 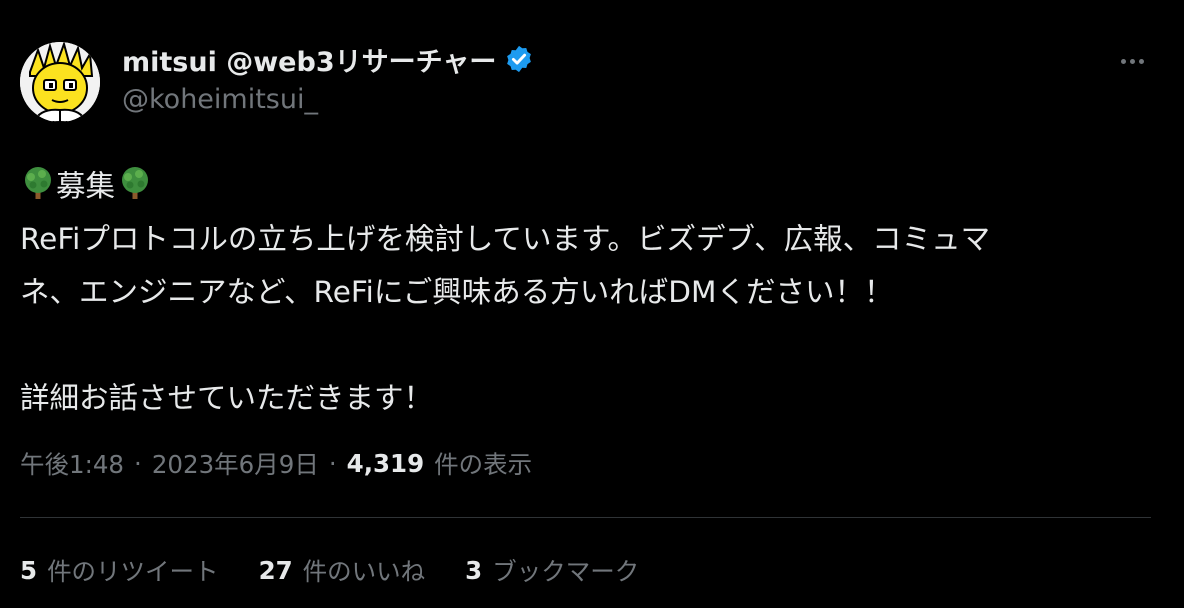 I want to click on likes-label: 件のいいね, so click(x=364, y=571).